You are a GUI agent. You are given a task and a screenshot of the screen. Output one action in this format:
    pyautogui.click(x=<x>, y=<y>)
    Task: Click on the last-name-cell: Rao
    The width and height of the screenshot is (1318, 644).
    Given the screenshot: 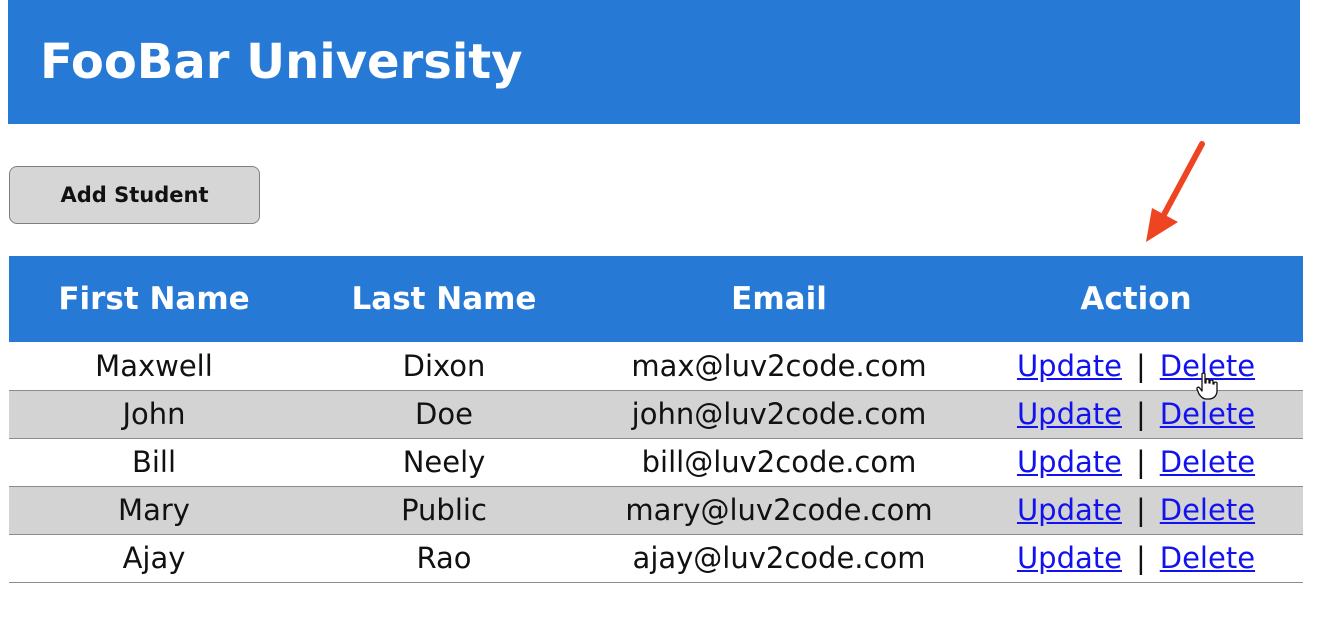 What is the action you would take?
    pyautogui.click(x=444, y=558)
    